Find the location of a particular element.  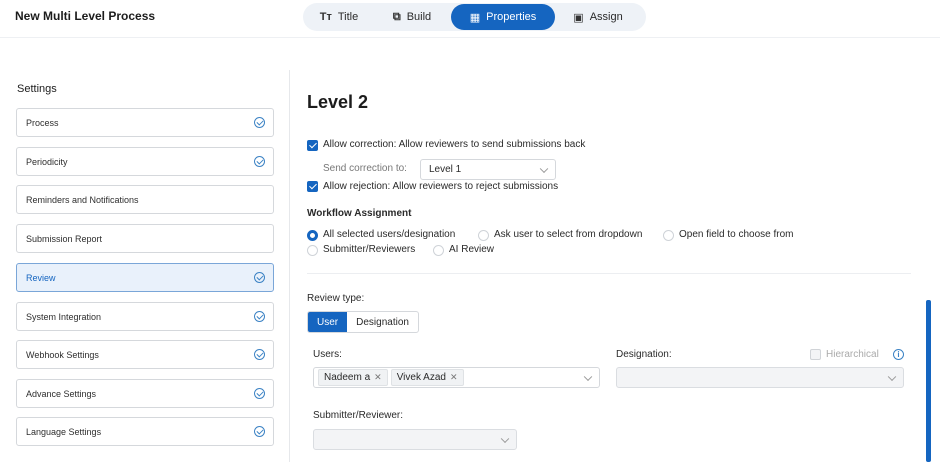

radio-open-field is located at coordinates (668, 235).